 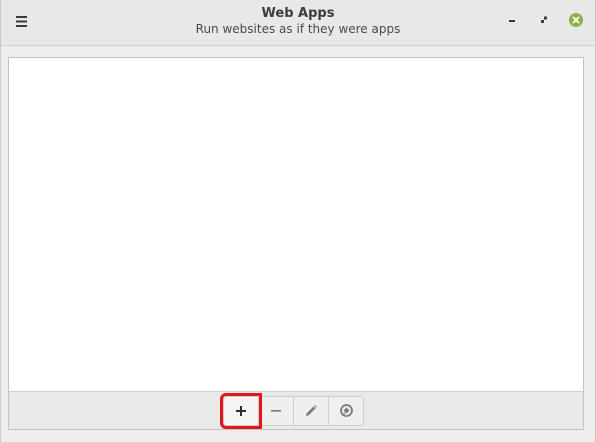 I want to click on toolbar-button-group, so click(x=292, y=411).